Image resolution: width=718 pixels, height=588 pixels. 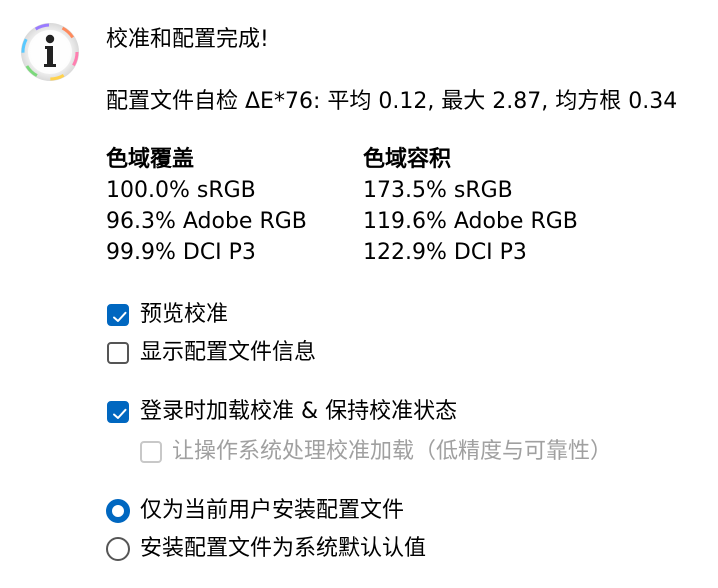 What do you see at coordinates (118, 549) in the screenshot?
I see `install-system-default-radio` at bounding box center [118, 549].